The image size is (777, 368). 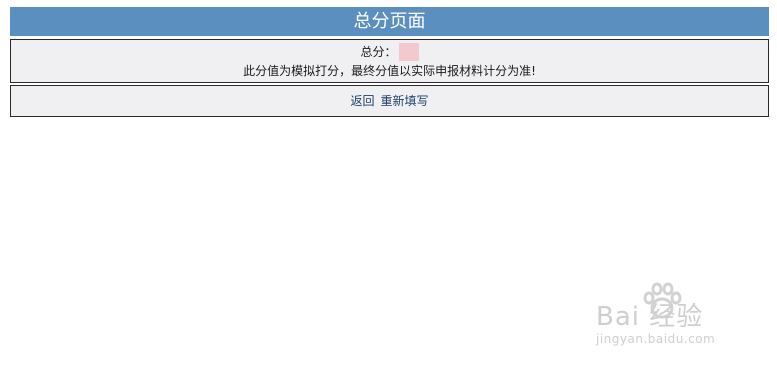 What do you see at coordinates (405, 101) in the screenshot?
I see `refill-link: 重新填写` at bounding box center [405, 101].